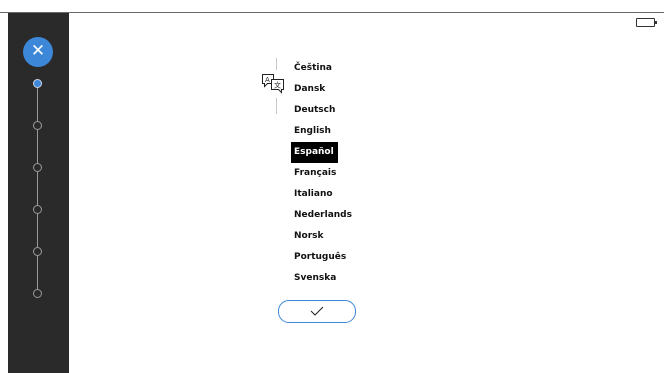 This screenshot has width=664, height=373. What do you see at coordinates (332, 12) in the screenshot?
I see `top-divider` at bounding box center [332, 12].